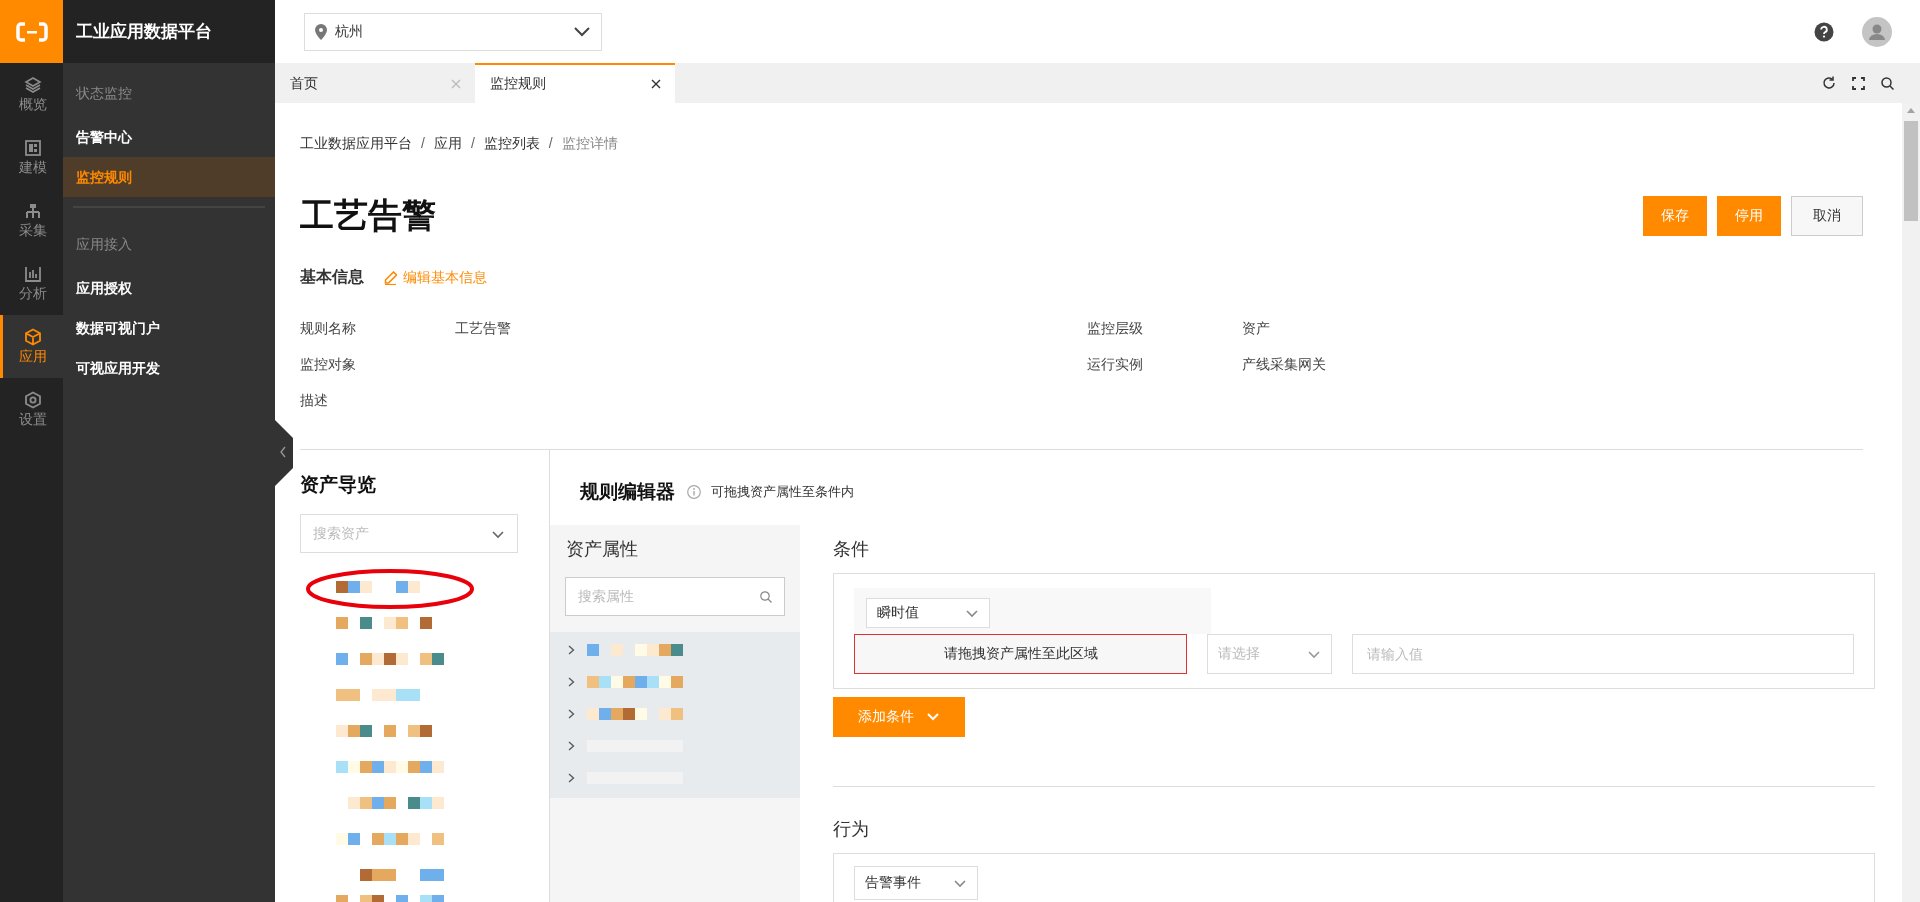  What do you see at coordinates (375, 83) in the screenshot?
I see `tab: 首页` at bounding box center [375, 83].